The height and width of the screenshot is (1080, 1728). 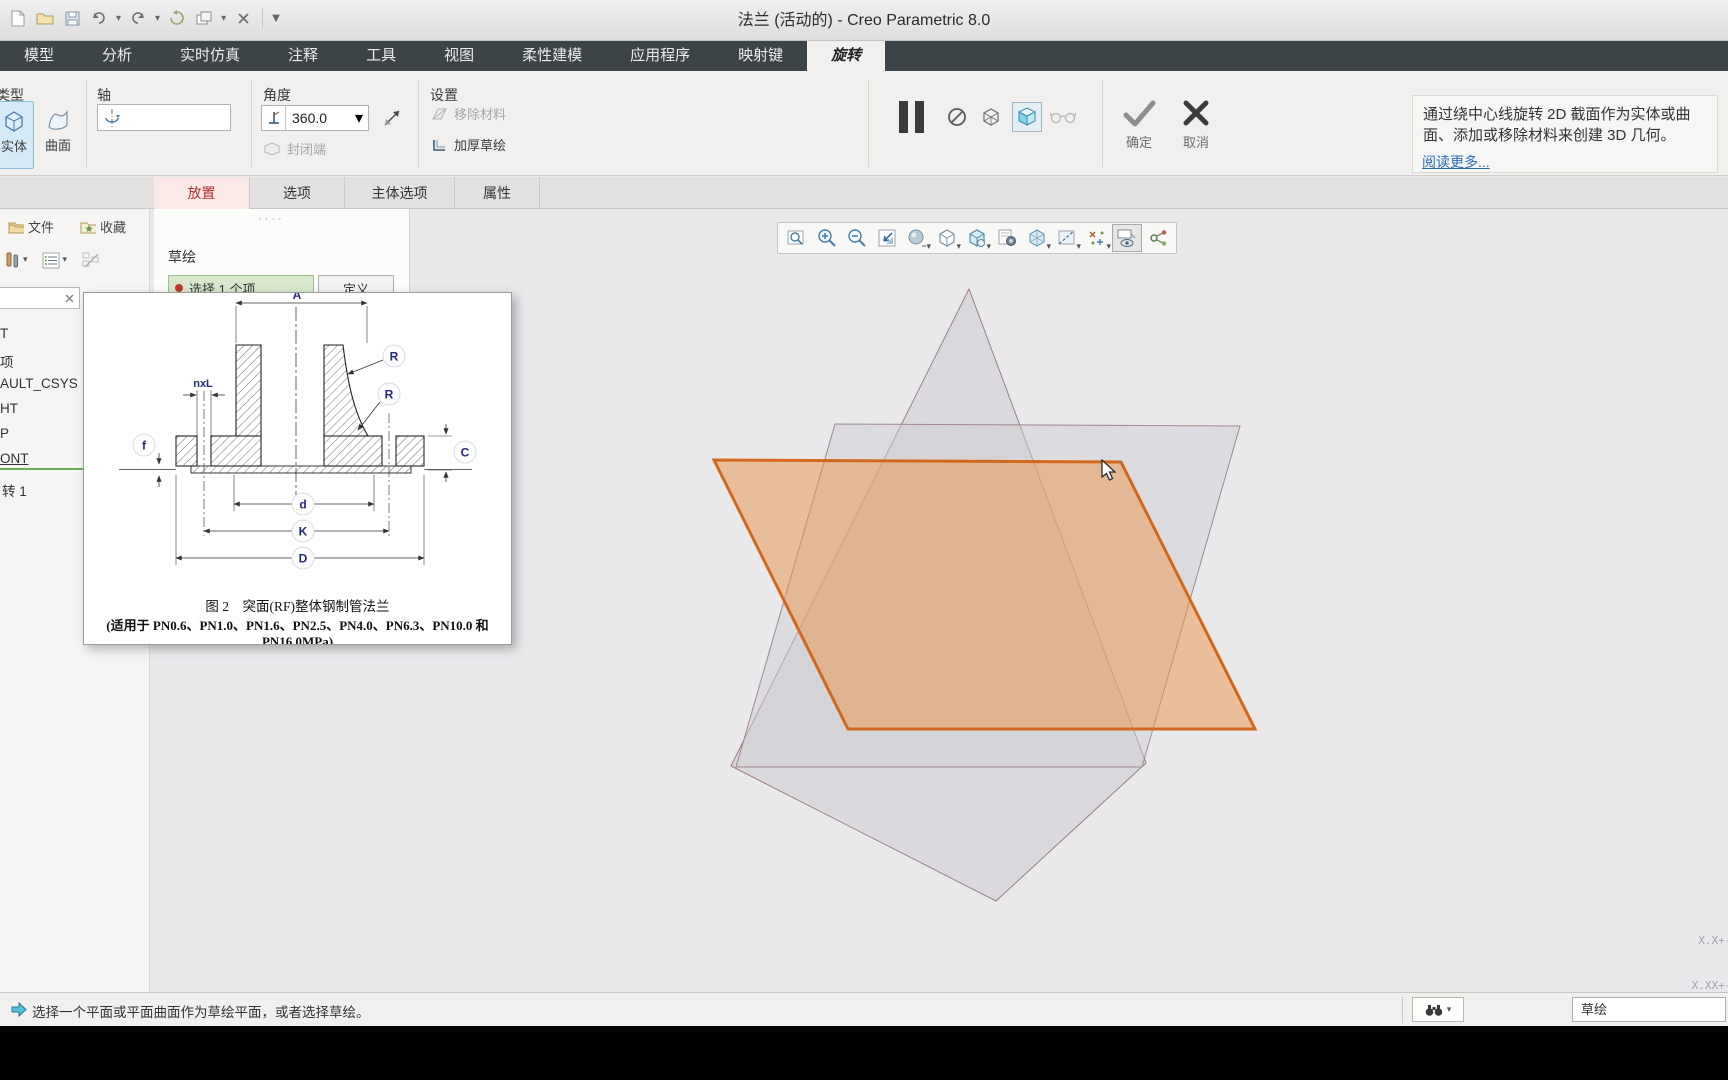 What do you see at coordinates (117, 56) in the screenshot?
I see `tab-analysis: 分析` at bounding box center [117, 56].